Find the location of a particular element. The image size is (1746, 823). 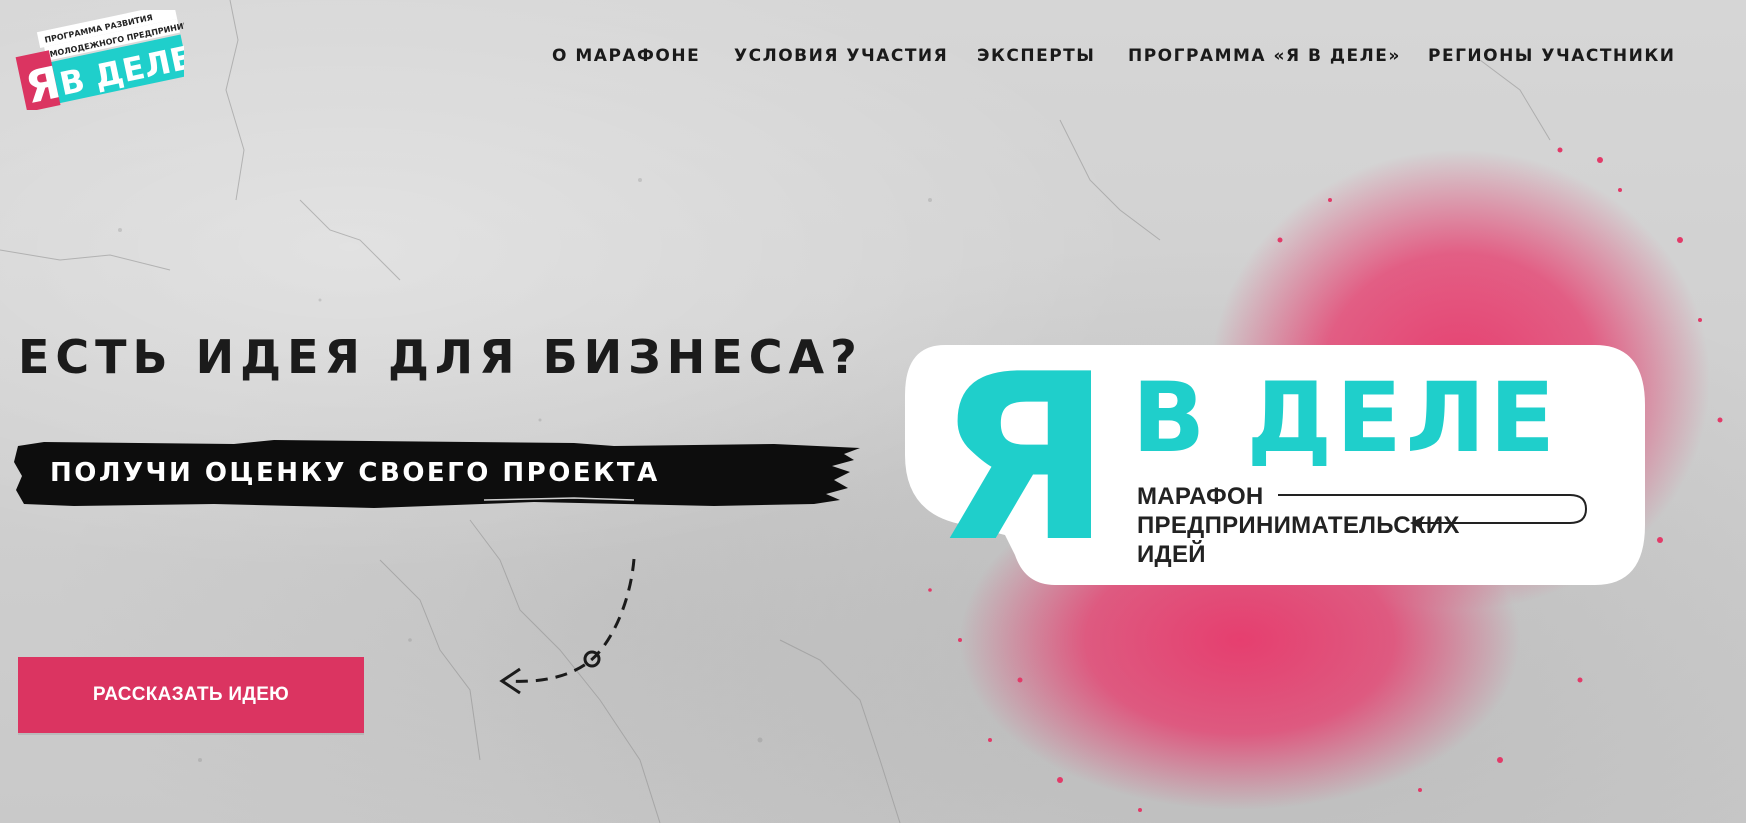

hero-tagline: ПОЛУЧИ ОЦЕНКУ СВОЕГО ПРОЕКТА is located at coordinates (355, 473).